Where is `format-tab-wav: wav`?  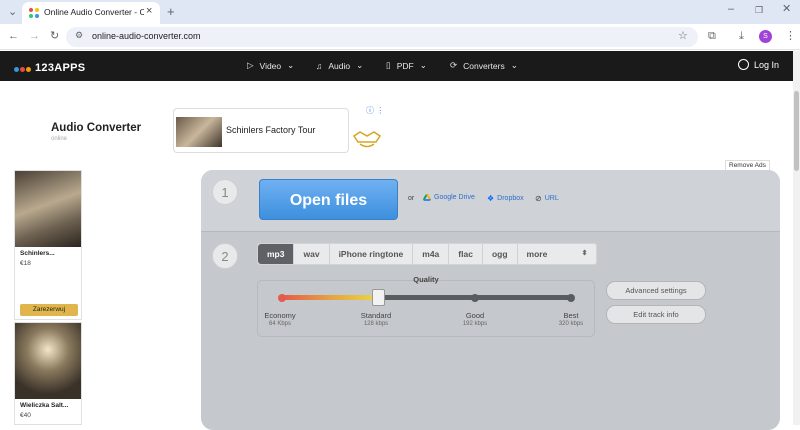
format-tab-wav: wav is located at coordinates (312, 254).